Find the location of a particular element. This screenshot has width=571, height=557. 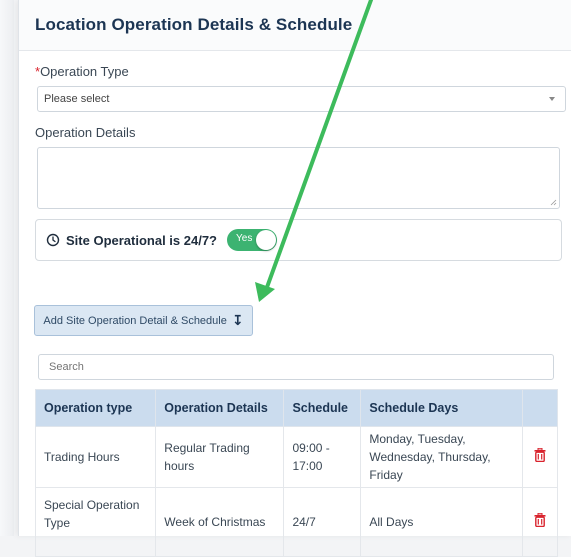

chevron-down-icon is located at coordinates (552, 99).